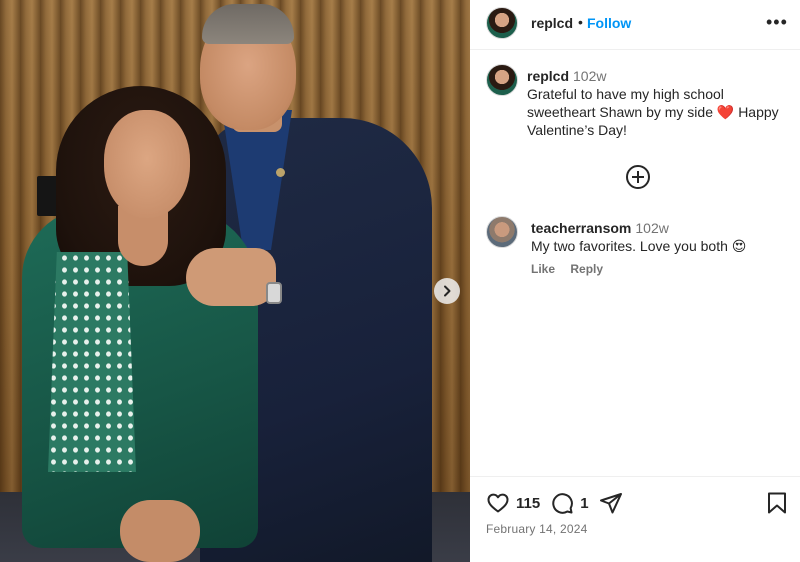 This screenshot has width=800, height=562. What do you see at coordinates (589, 76) in the screenshot?
I see `caption-time: 102w` at bounding box center [589, 76].